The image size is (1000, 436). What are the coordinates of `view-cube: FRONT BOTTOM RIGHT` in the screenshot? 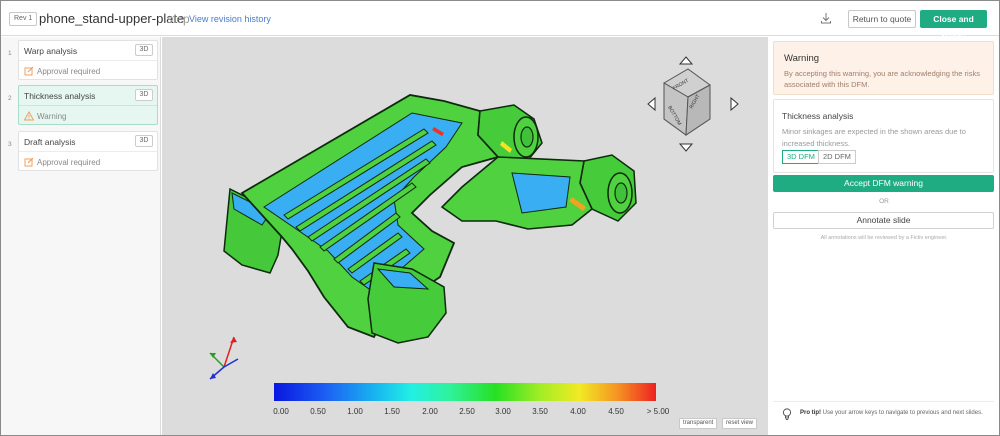 It's located at (687, 102).